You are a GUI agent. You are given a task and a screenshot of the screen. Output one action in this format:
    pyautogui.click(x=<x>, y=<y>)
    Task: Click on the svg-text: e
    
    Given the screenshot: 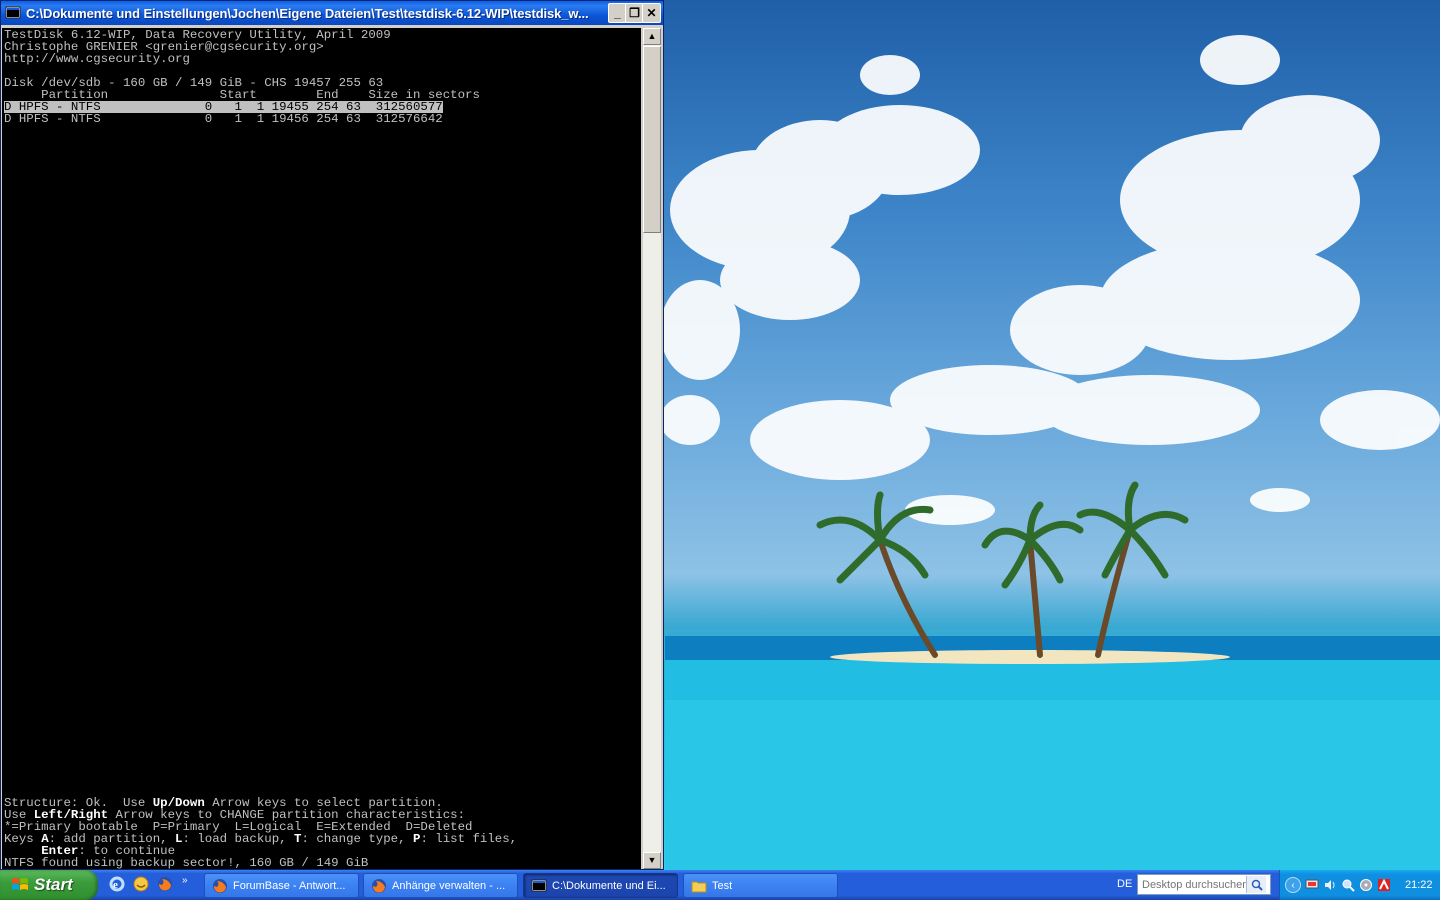 What is the action you would take?
    pyautogui.click(x=115, y=885)
    